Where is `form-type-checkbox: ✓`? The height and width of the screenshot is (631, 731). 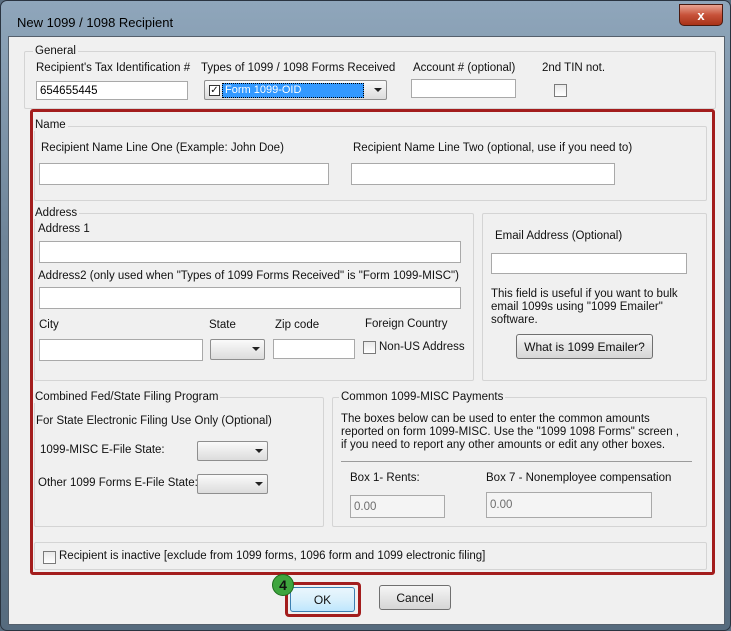 form-type-checkbox: ✓ is located at coordinates (214, 90).